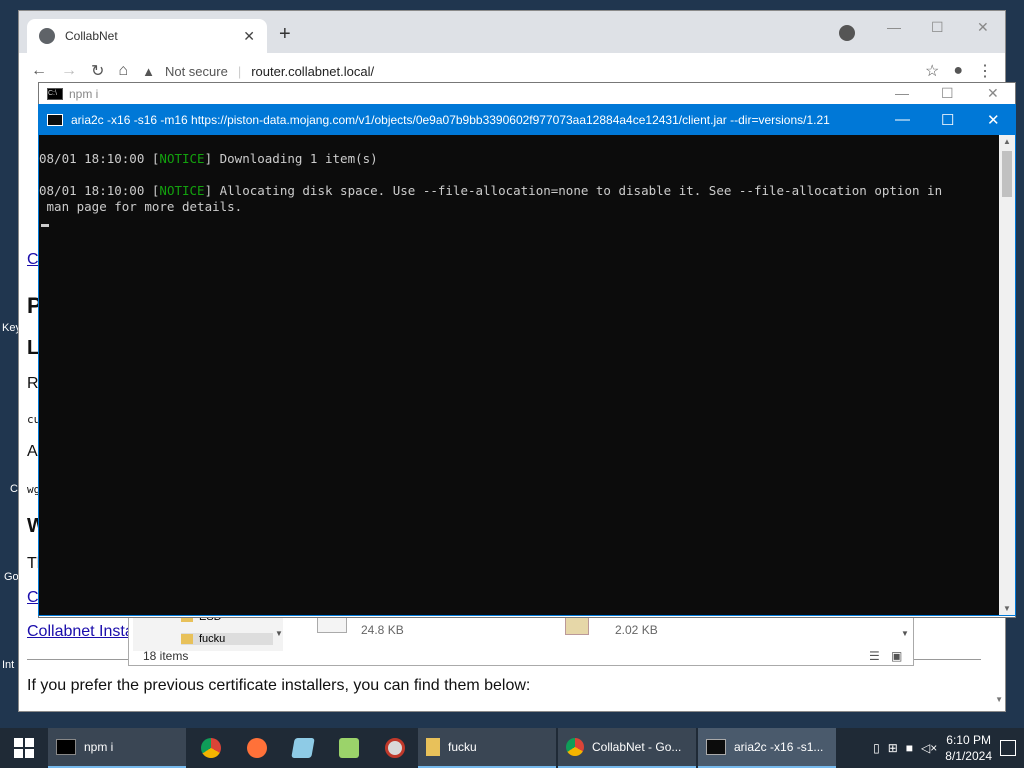  I want to click on npm-minimize-icon: —, so click(902, 93).